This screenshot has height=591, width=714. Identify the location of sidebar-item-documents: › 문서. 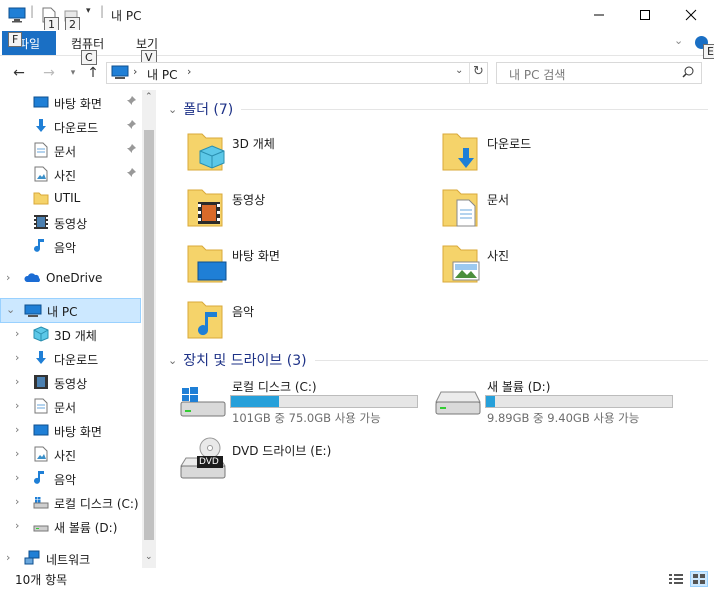
(70, 406).